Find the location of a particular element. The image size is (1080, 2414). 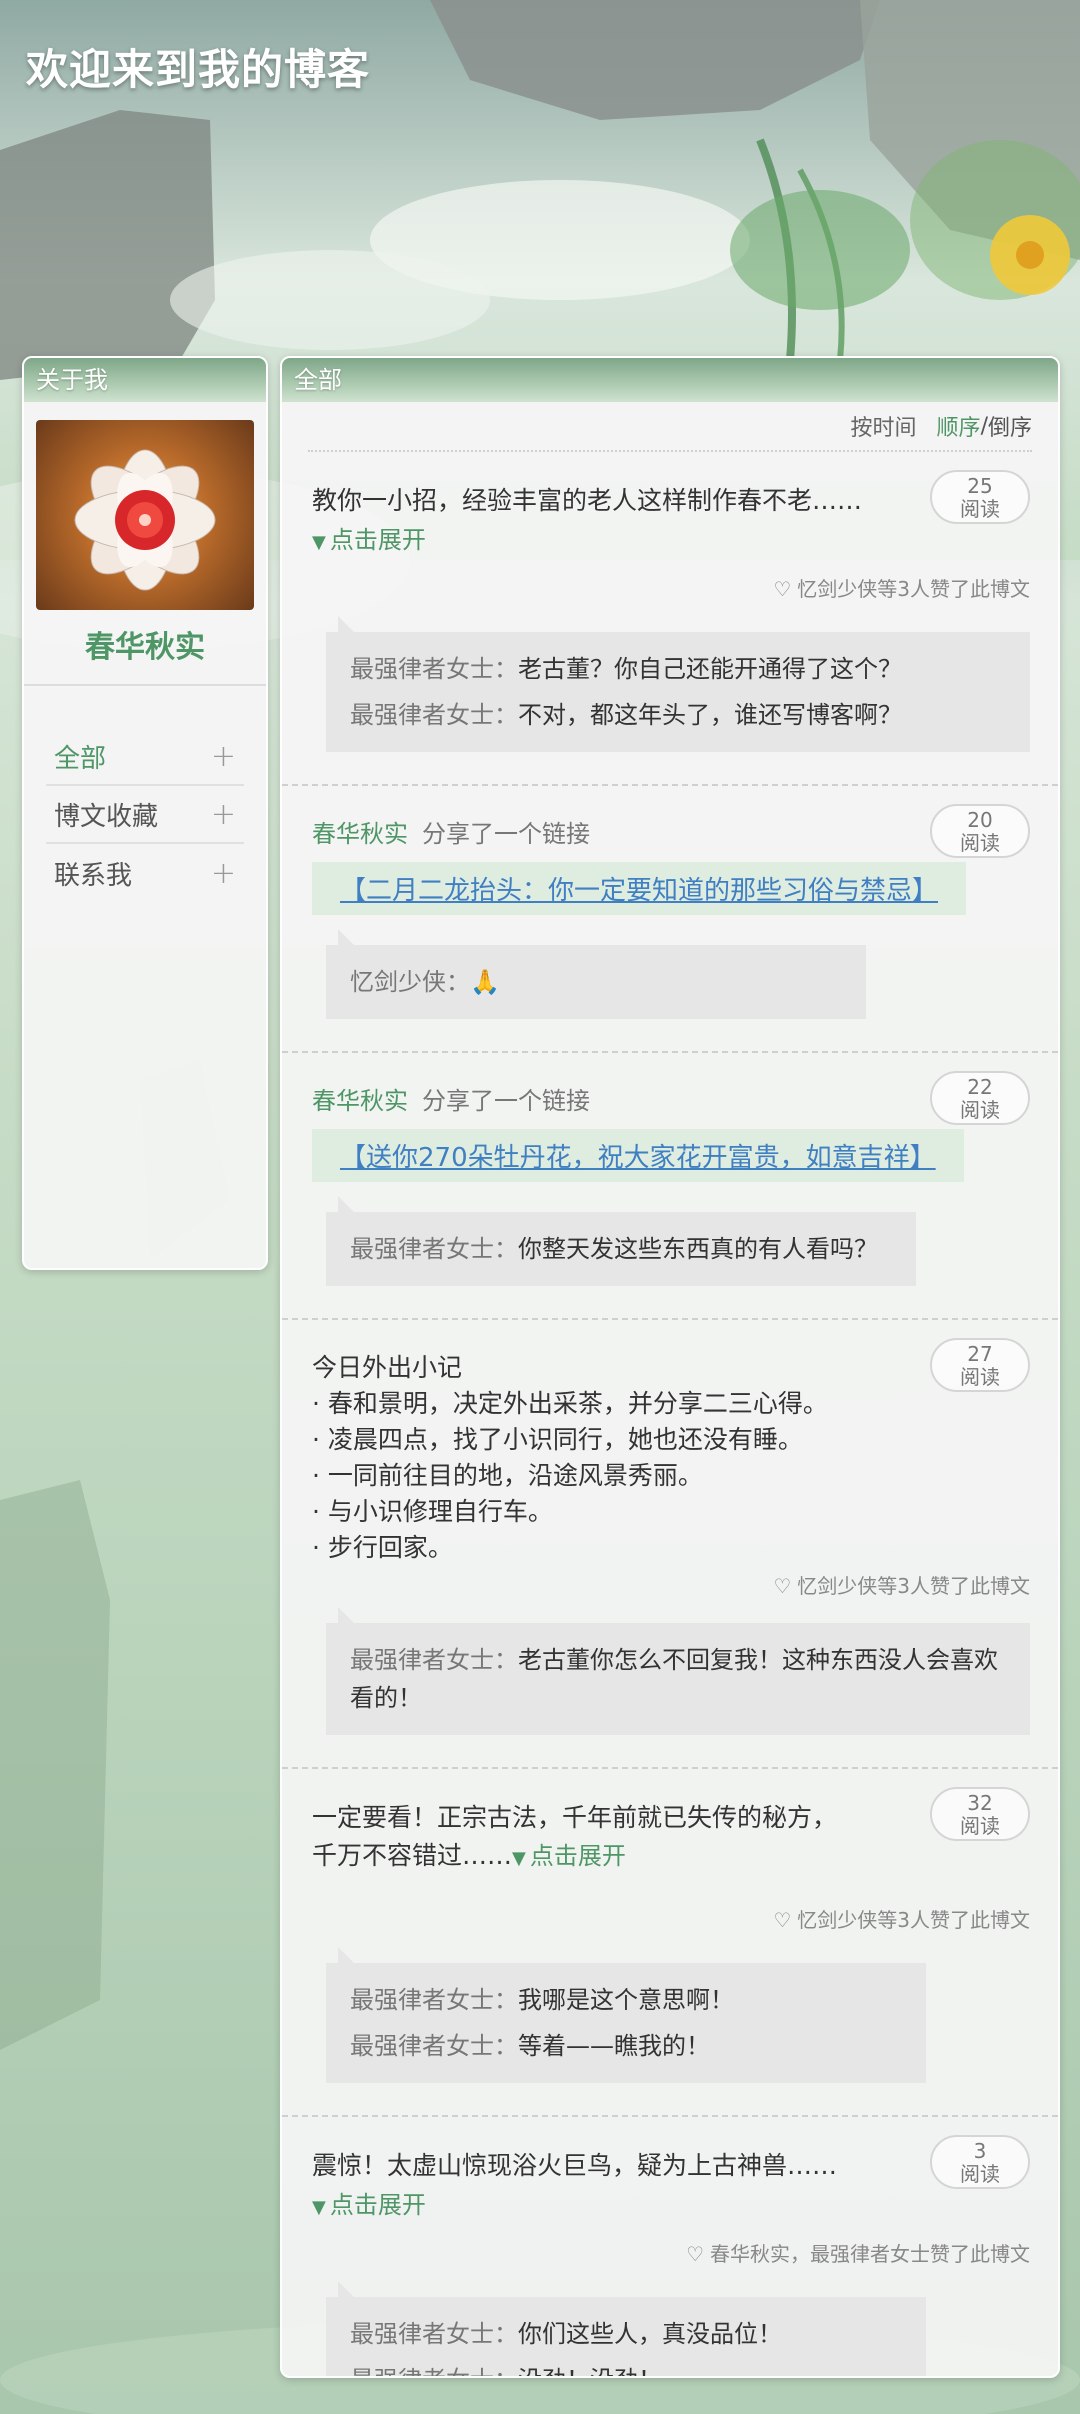

sidebar-item-contact: 联系我 + is located at coordinates (145, 873).